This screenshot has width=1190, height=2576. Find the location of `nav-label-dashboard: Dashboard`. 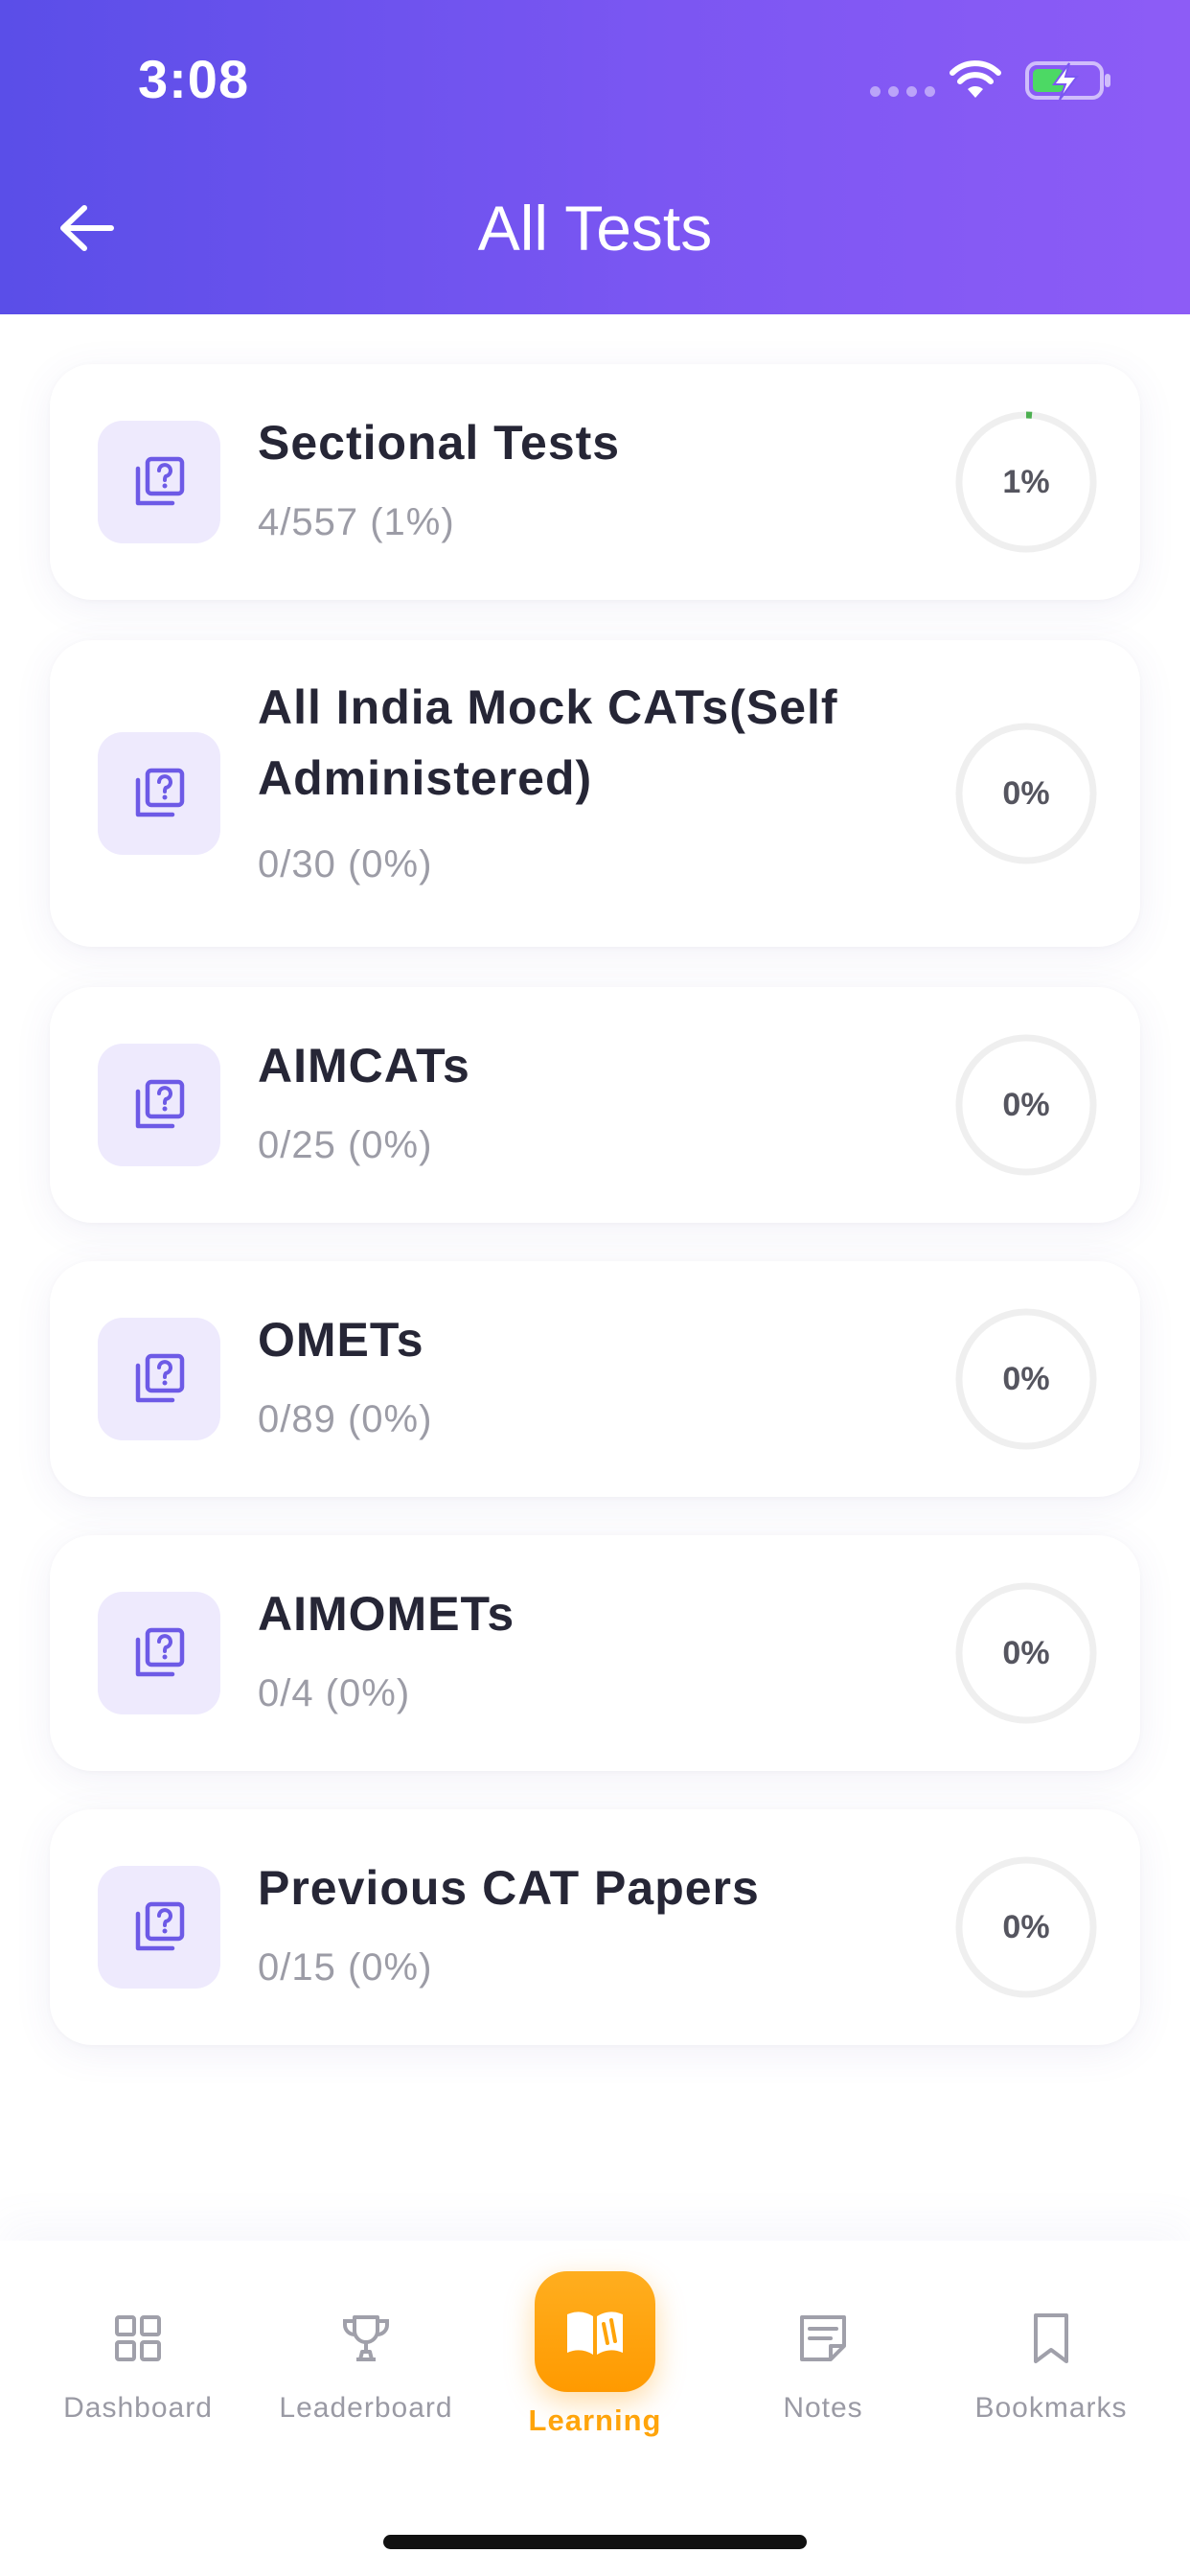

nav-label-dashboard: Dashboard is located at coordinates (138, 2408).